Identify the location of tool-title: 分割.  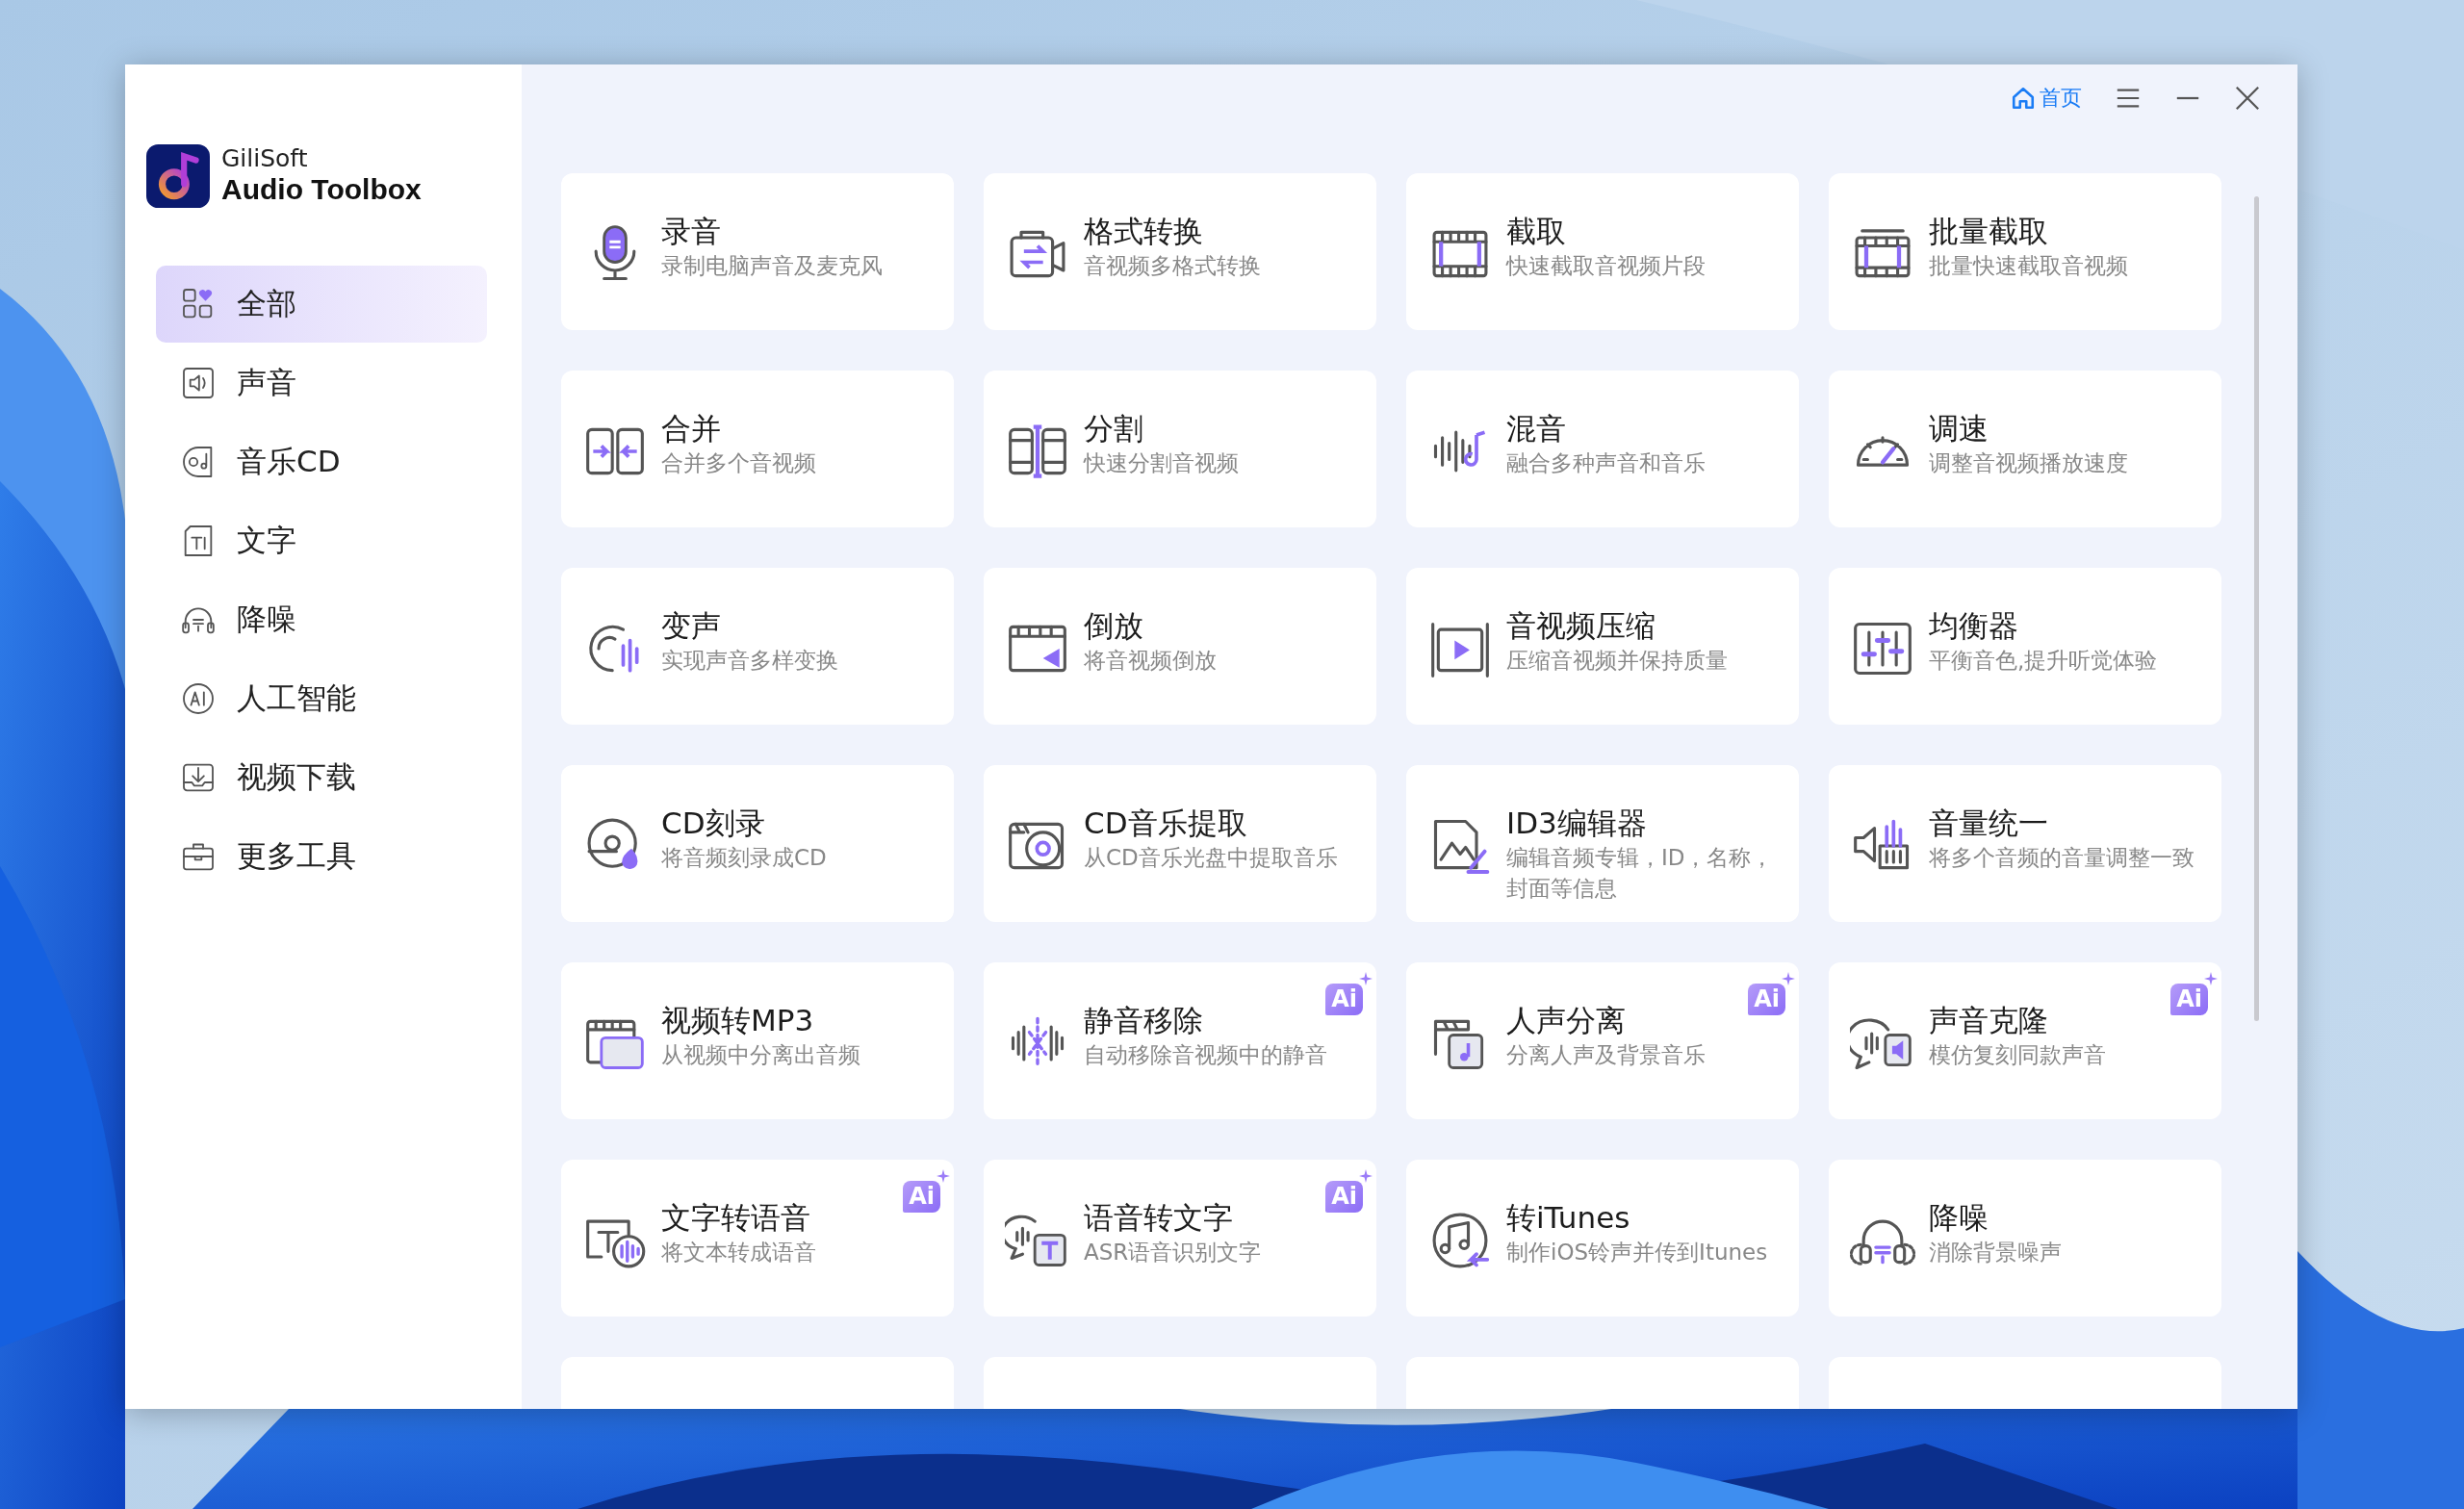
(1114, 429).